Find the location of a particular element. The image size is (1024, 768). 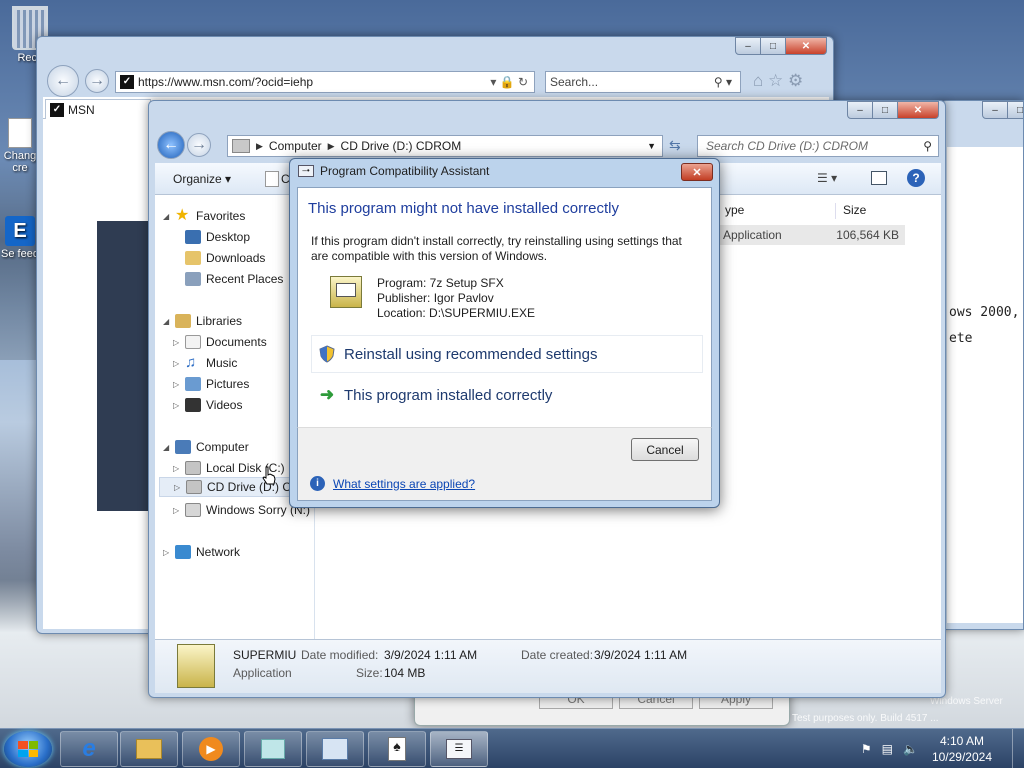

nav-libraries: ◢ Libraries is located at coordinates (202, 321).